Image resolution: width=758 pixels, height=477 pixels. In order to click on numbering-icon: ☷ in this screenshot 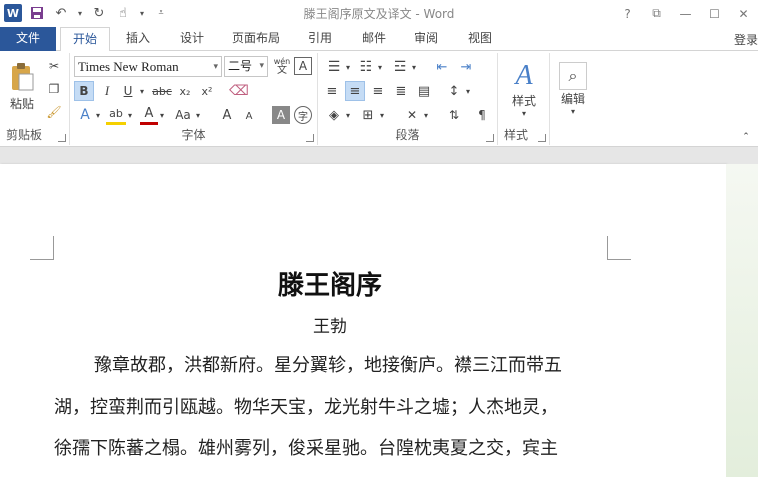, I will do `click(366, 67)`.